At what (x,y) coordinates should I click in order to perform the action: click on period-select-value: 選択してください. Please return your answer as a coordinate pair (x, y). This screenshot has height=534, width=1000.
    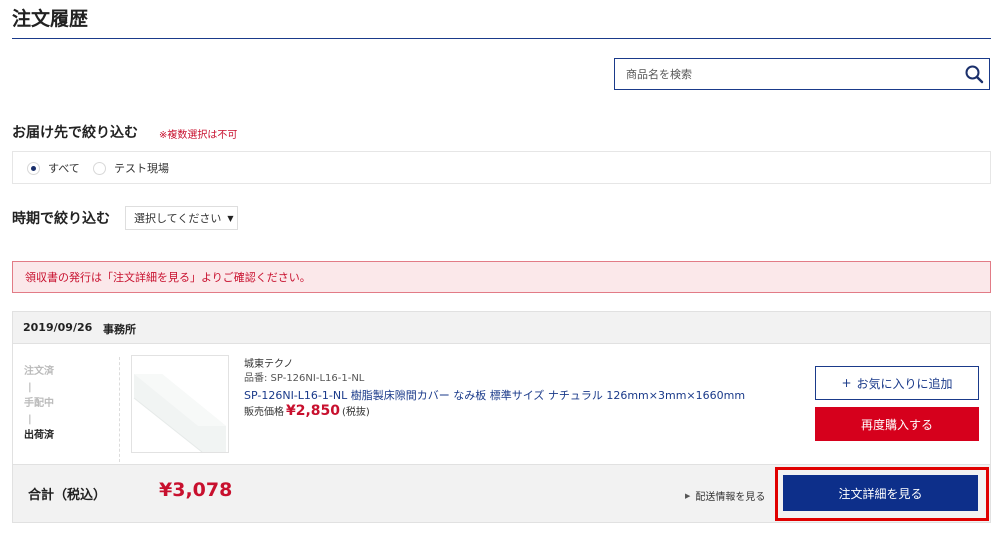
    Looking at the image, I should click on (178, 218).